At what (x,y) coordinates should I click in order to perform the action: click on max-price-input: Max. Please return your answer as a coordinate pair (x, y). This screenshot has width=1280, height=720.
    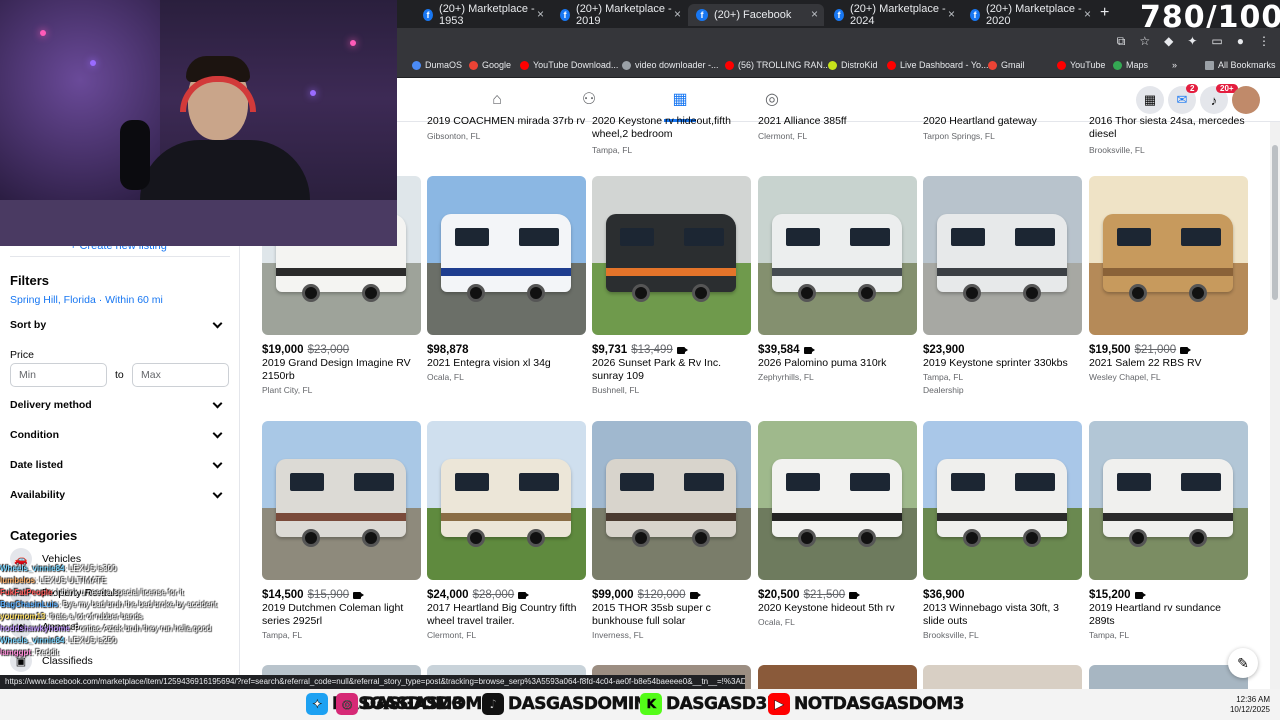
    Looking at the image, I should click on (180, 375).